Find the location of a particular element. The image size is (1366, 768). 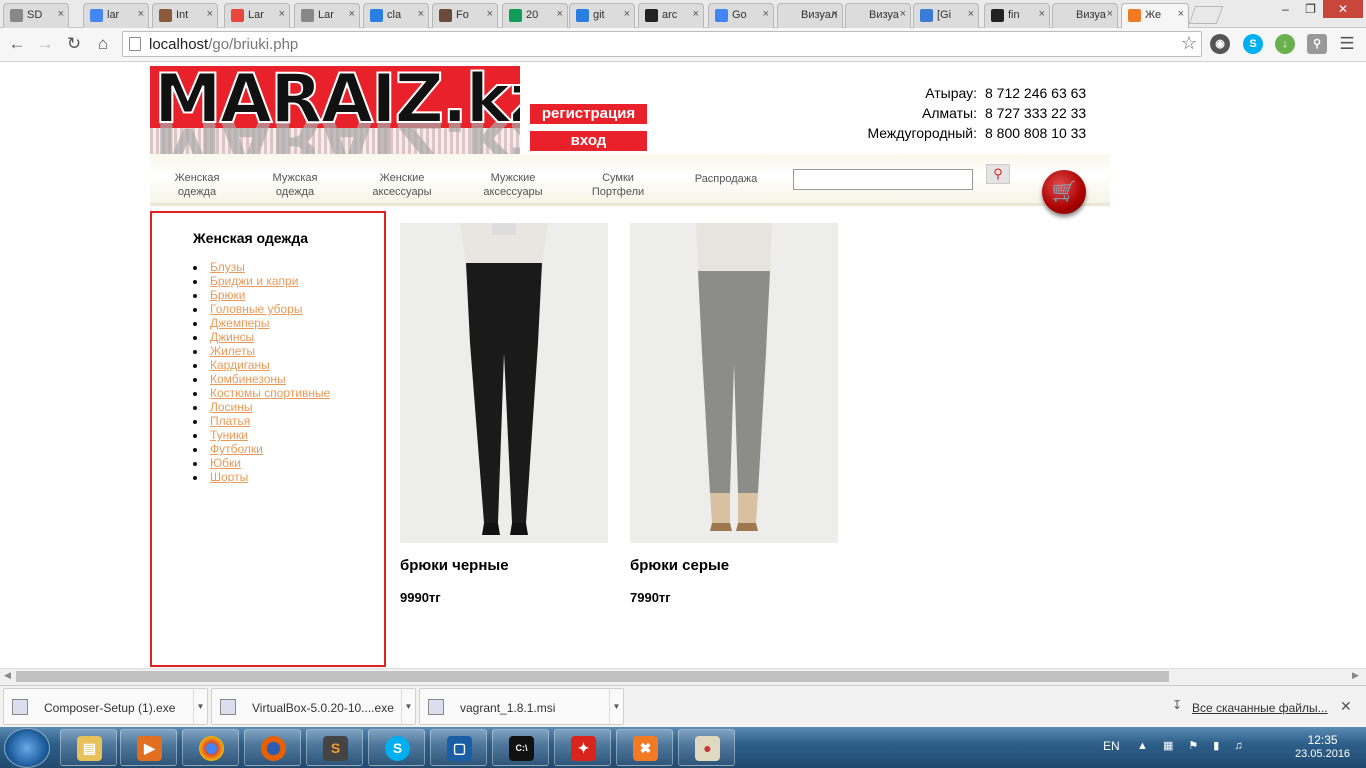

address-bar: localhost/go/briuki.php ☆ is located at coordinates (662, 44).